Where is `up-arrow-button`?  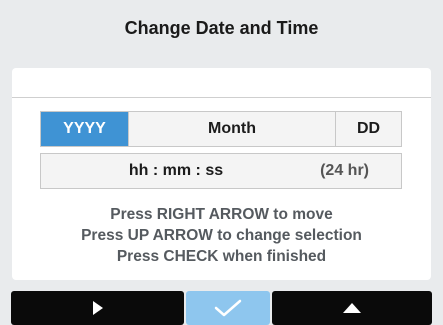 up-arrow-button is located at coordinates (352, 308).